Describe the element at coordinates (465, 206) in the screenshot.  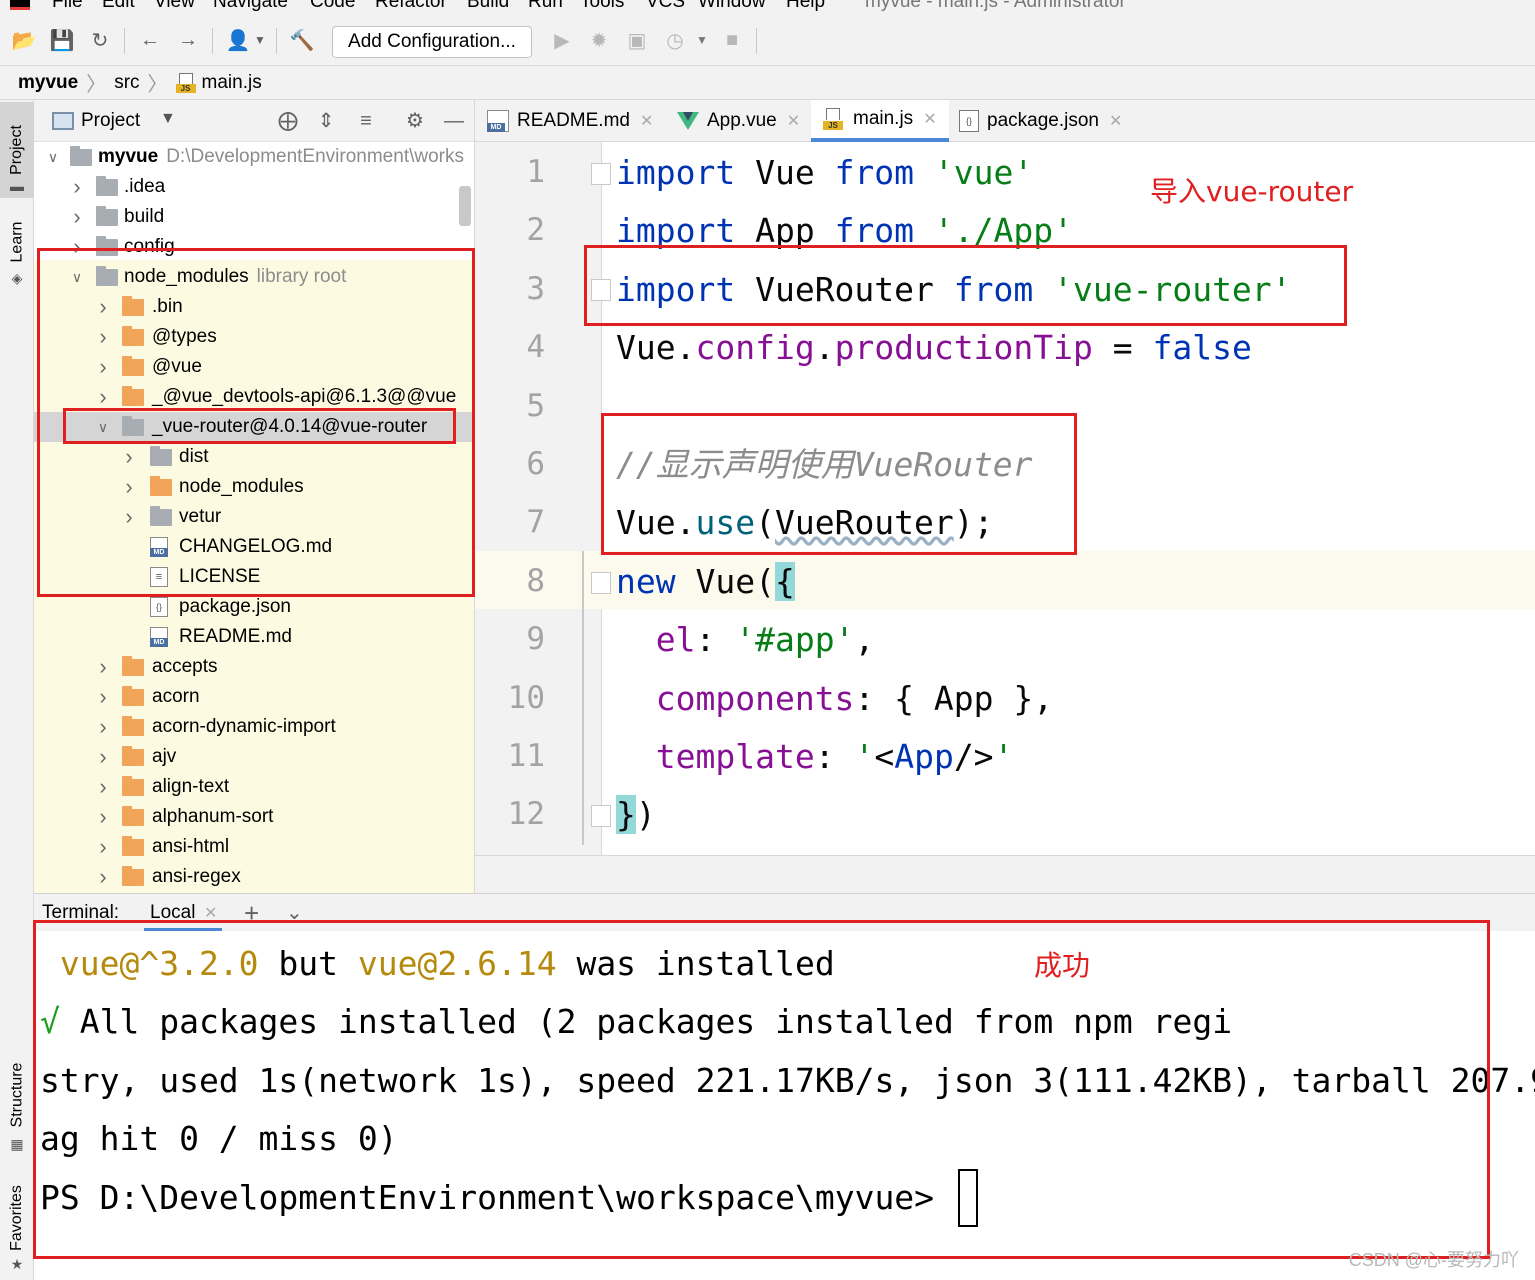
I see `vertical-scrollbar` at that location.